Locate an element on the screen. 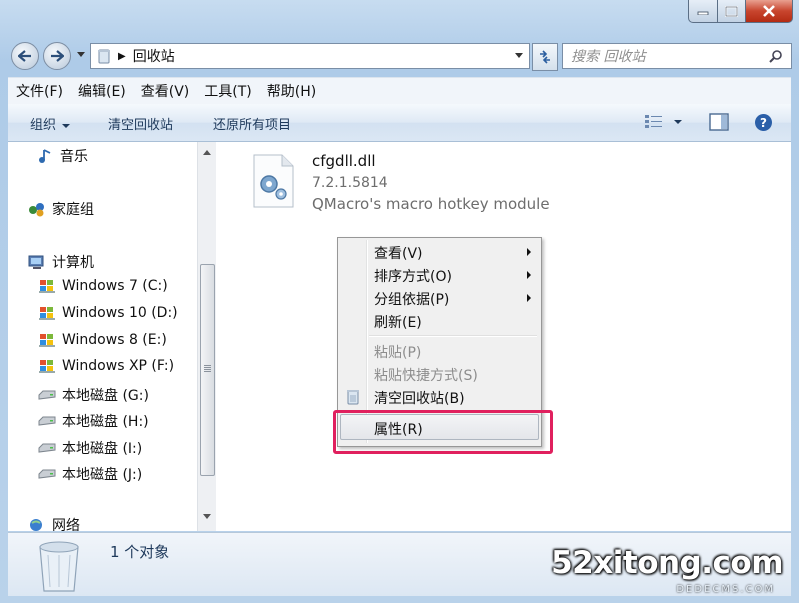 The image size is (799, 603). organize-label: 组织 is located at coordinates (43, 125).